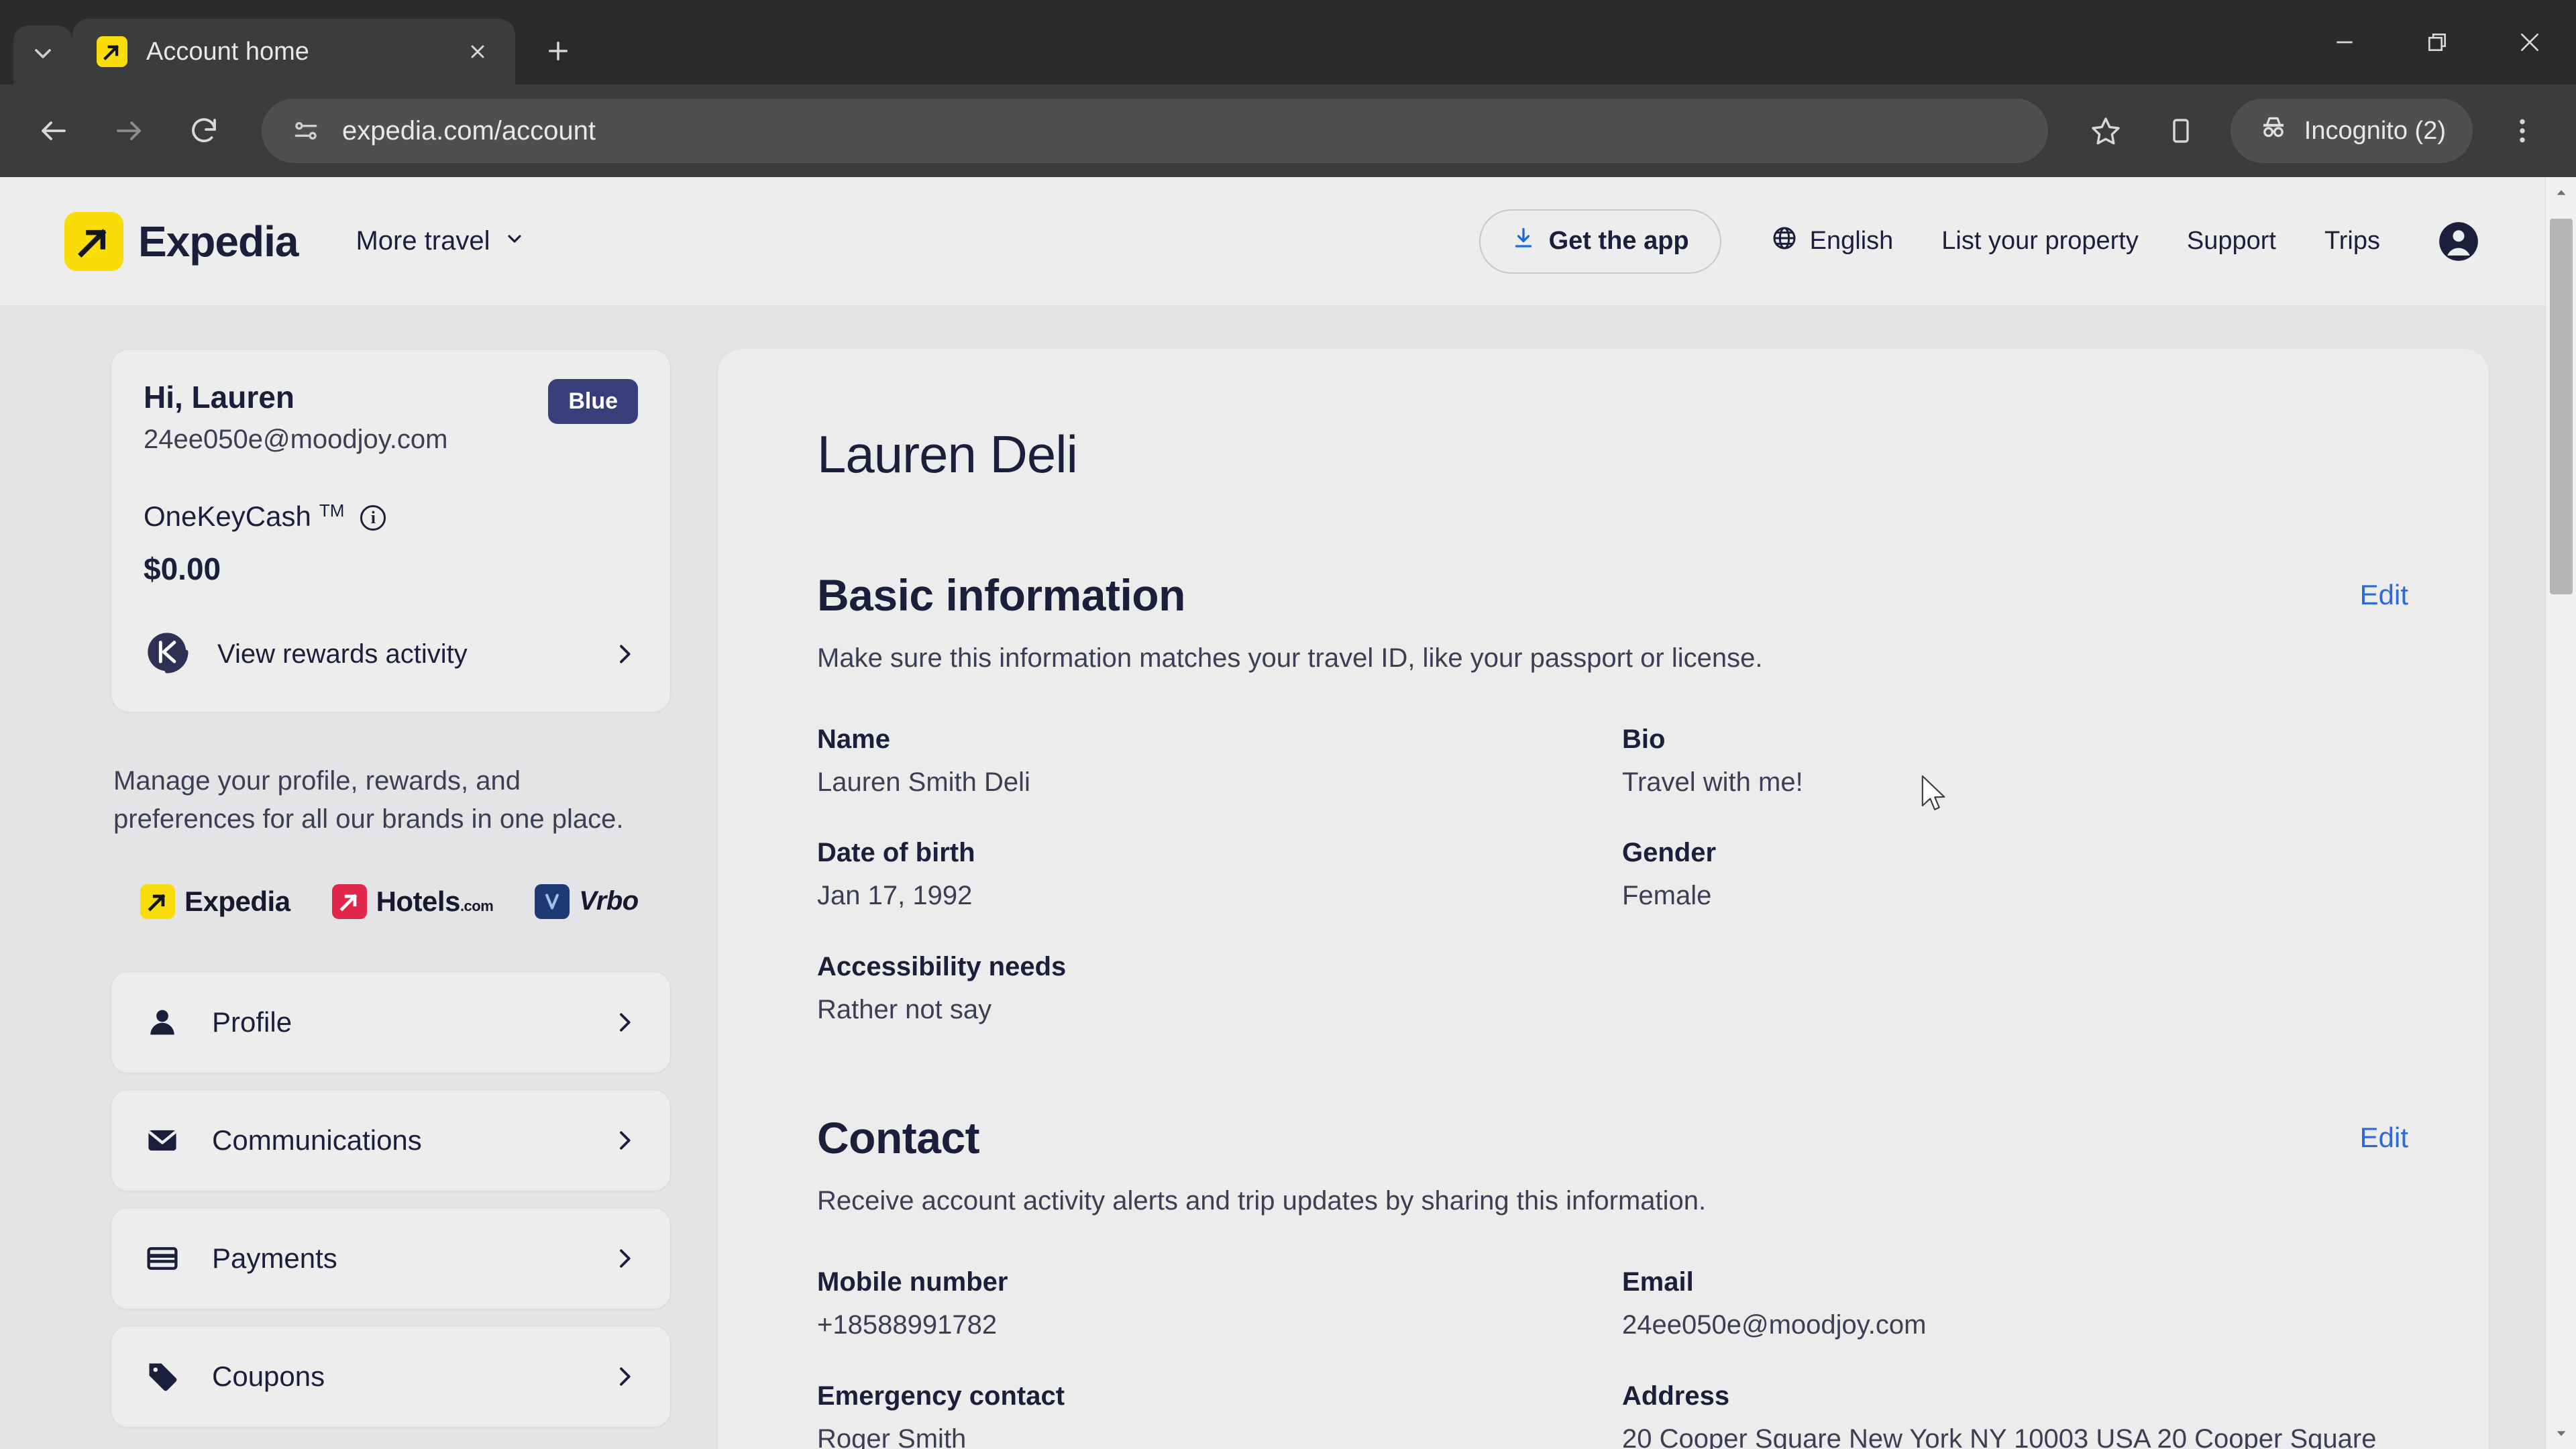 This screenshot has width=2576, height=1449. Describe the element at coordinates (54, 131) in the screenshot. I see `back-button` at that location.